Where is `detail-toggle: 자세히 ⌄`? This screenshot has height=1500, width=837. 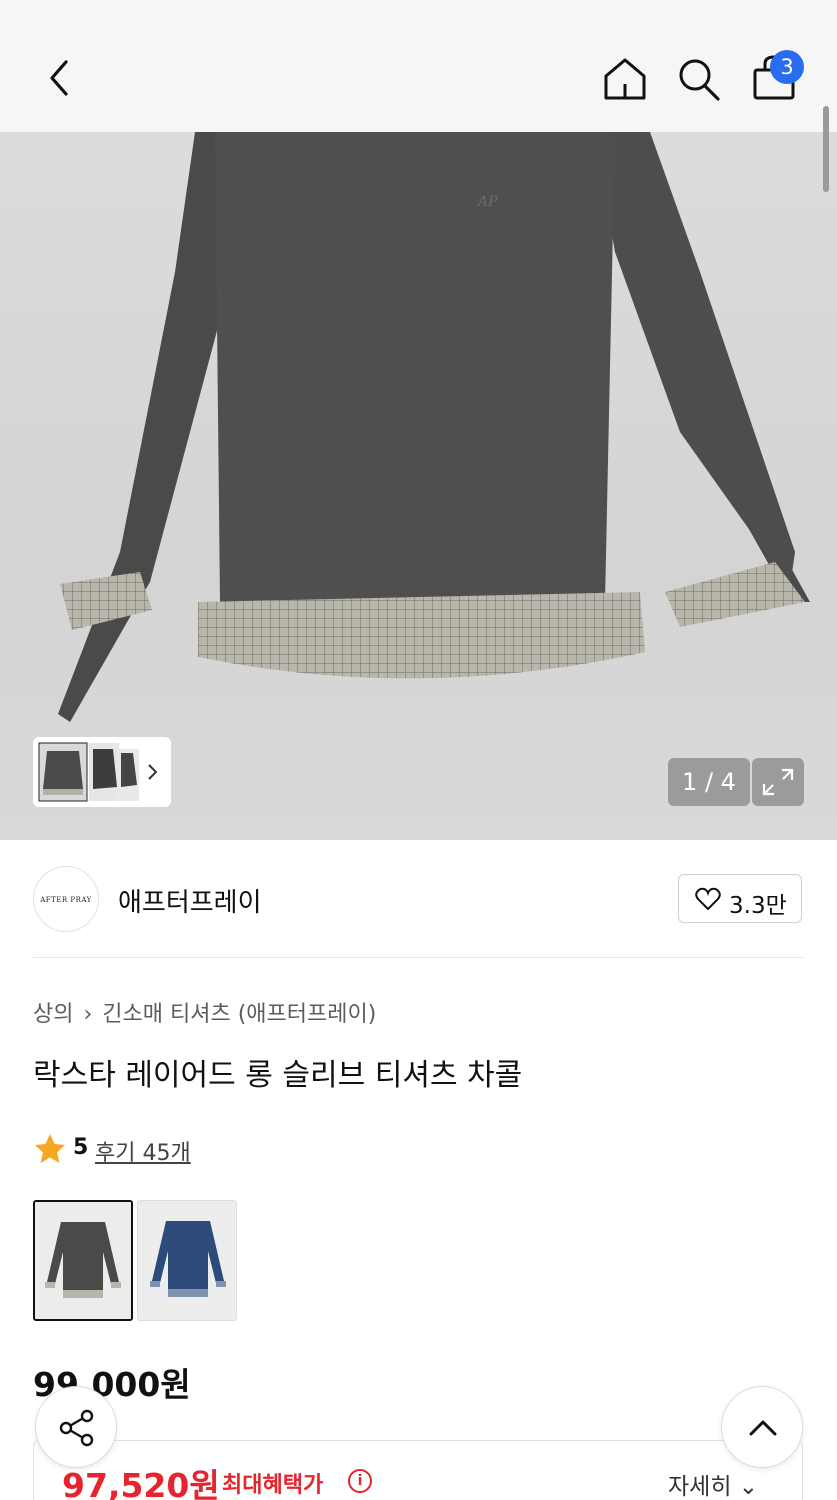 detail-toggle: 자세히 ⌄ is located at coordinates (713, 1483).